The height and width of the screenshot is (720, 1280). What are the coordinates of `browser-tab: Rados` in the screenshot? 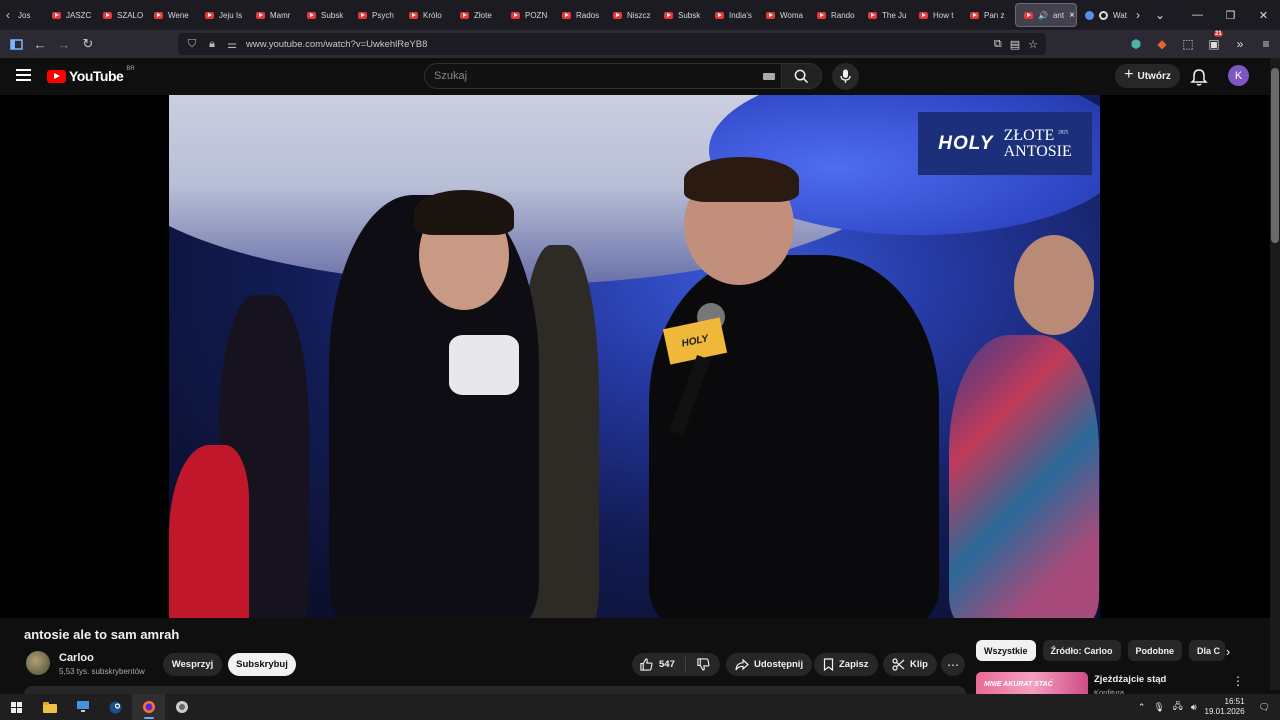 It's located at (579, 15).